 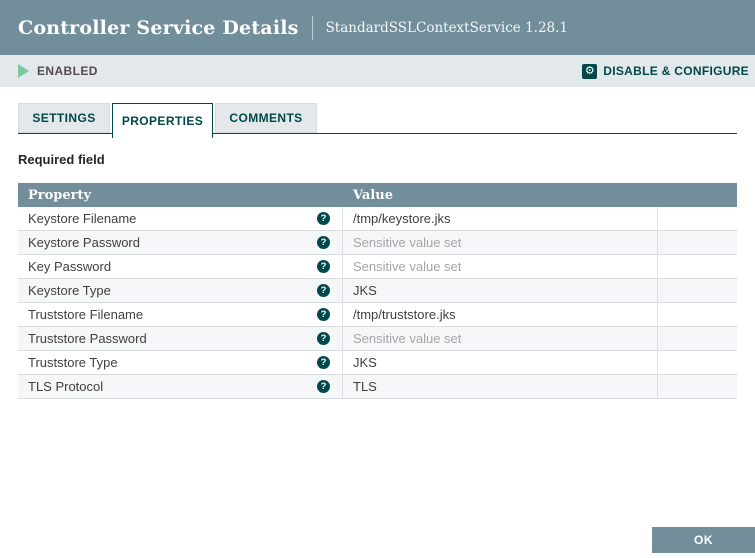 What do you see at coordinates (70, 266) in the screenshot?
I see `property-name: Key Password` at bounding box center [70, 266].